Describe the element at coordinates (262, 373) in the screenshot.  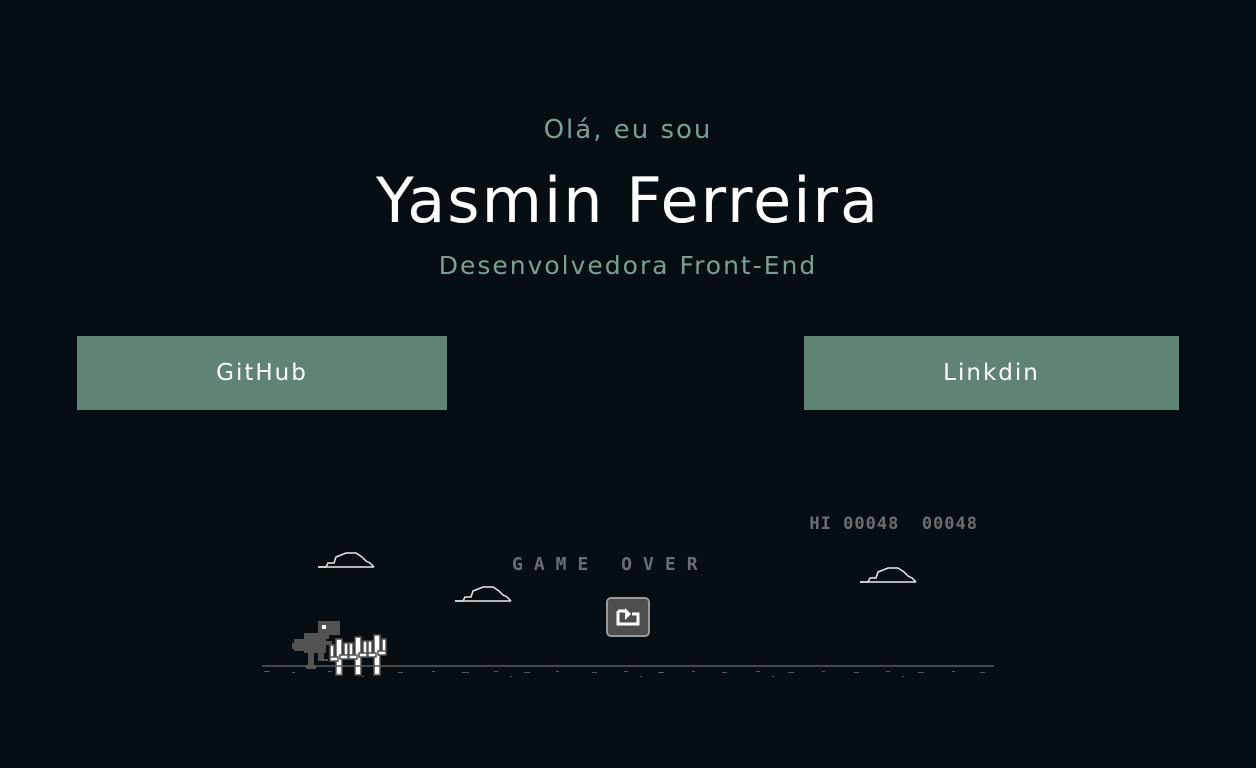
I see `github-button: GitHub` at that location.